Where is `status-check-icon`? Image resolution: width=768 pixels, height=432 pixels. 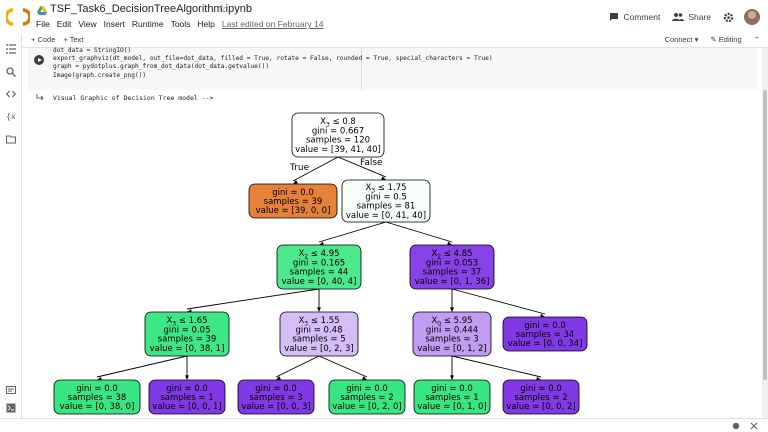 status-check-icon is located at coordinates (736, 426).